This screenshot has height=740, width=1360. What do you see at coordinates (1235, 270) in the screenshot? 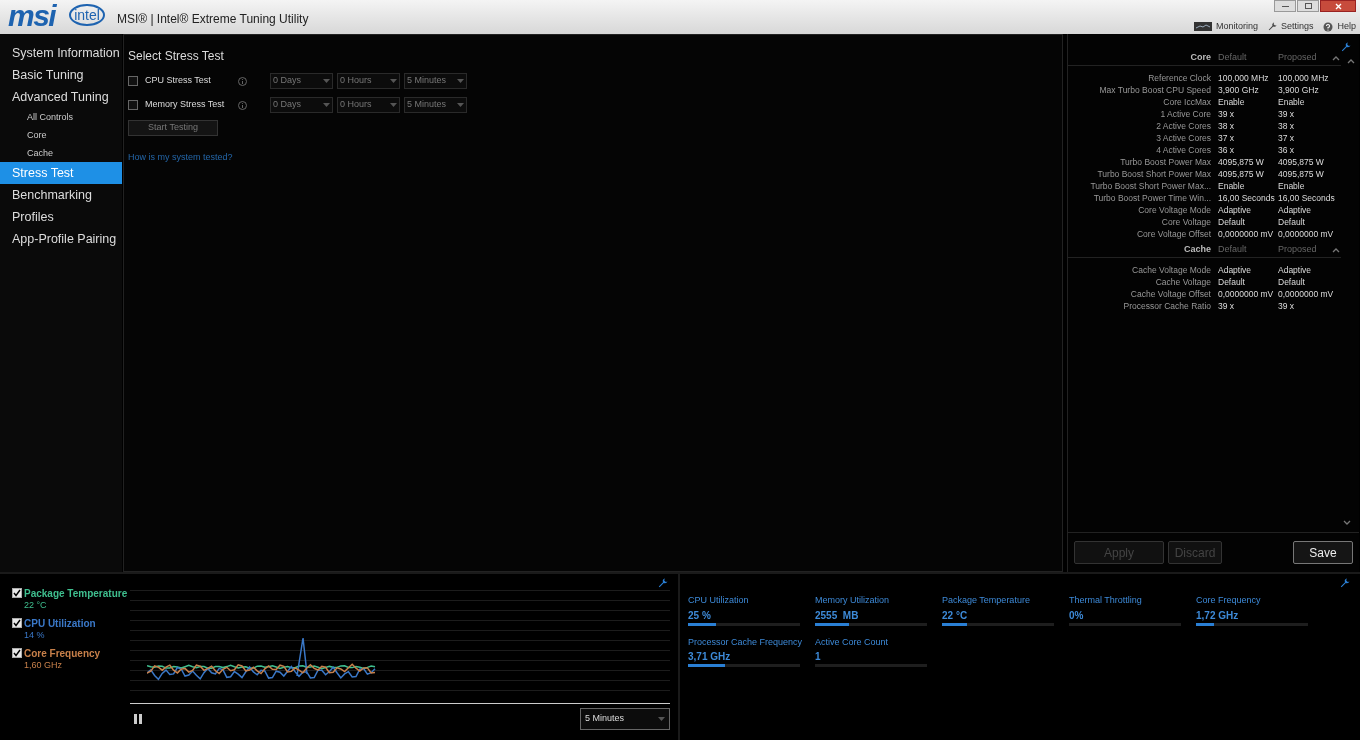
I see `default-value: Adaptive` at bounding box center [1235, 270].